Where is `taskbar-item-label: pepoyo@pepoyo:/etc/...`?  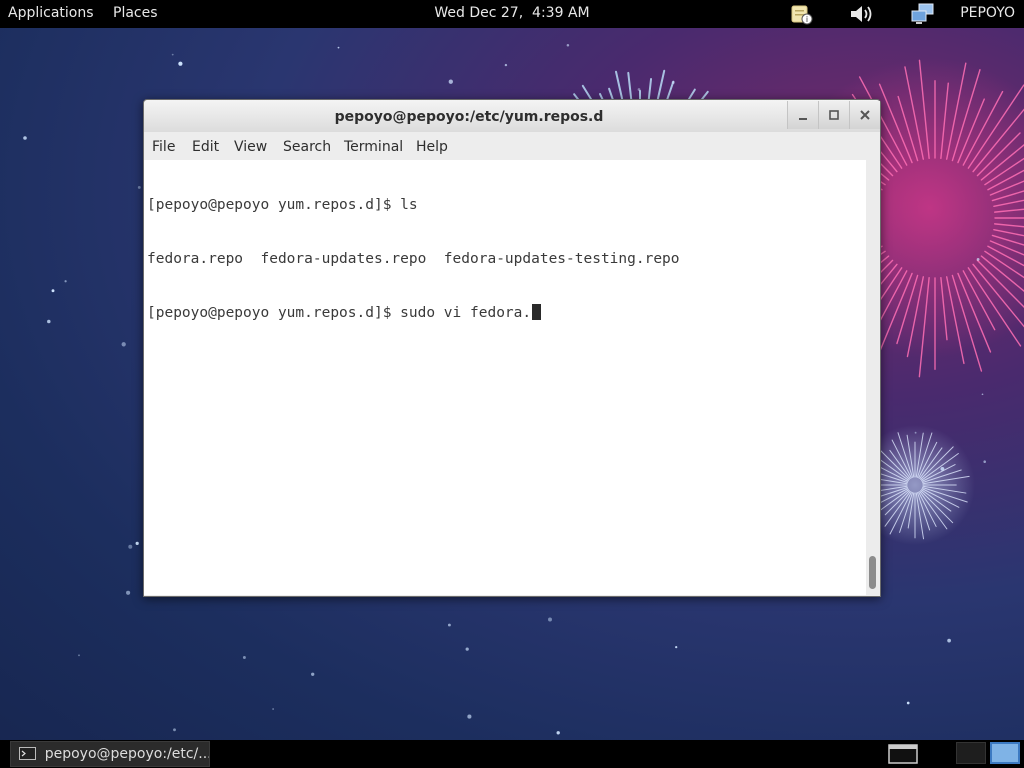 taskbar-item-label: pepoyo@pepoyo:/etc/... is located at coordinates (126, 754).